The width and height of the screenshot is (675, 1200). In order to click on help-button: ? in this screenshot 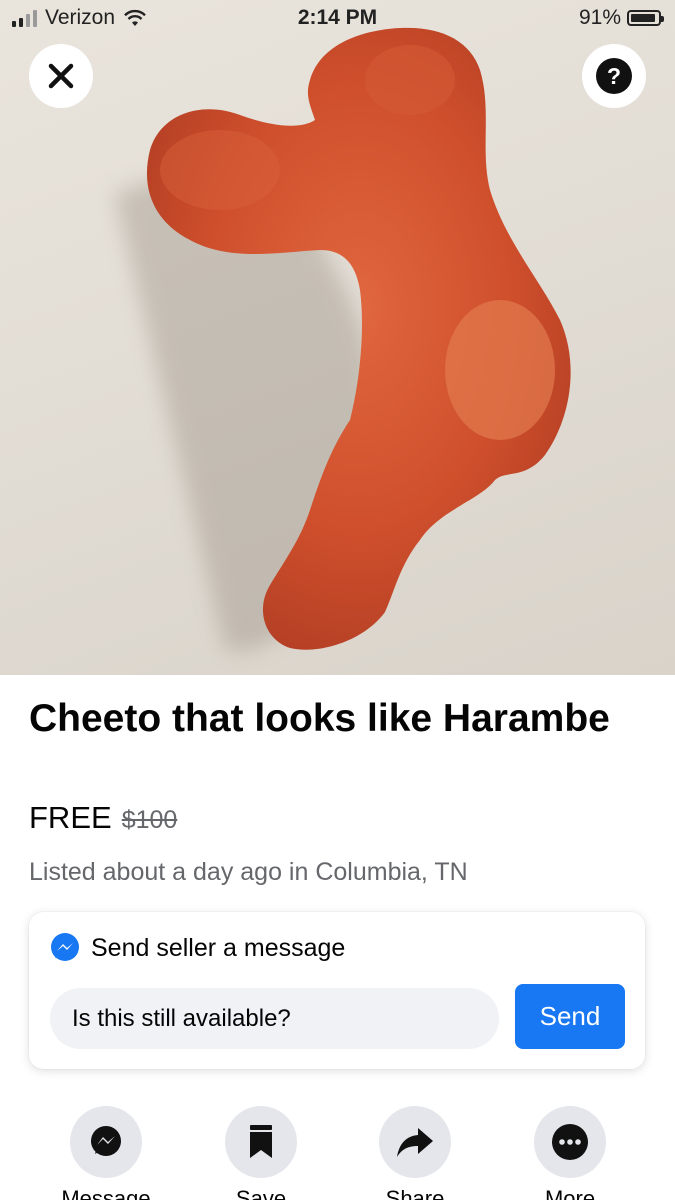, I will do `click(614, 76)`.